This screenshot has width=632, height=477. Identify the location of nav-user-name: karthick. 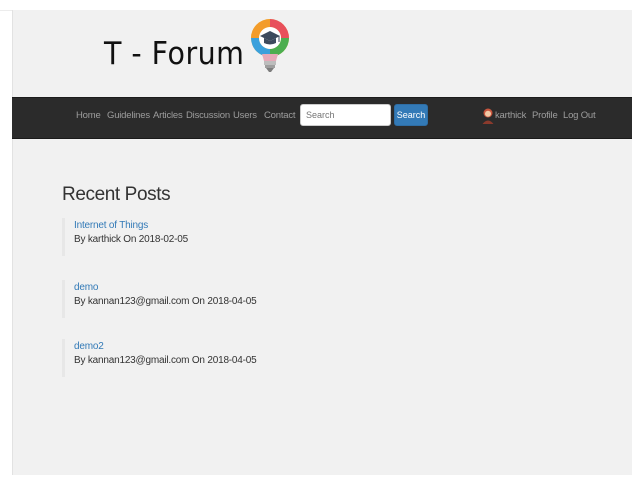
(510, 115).